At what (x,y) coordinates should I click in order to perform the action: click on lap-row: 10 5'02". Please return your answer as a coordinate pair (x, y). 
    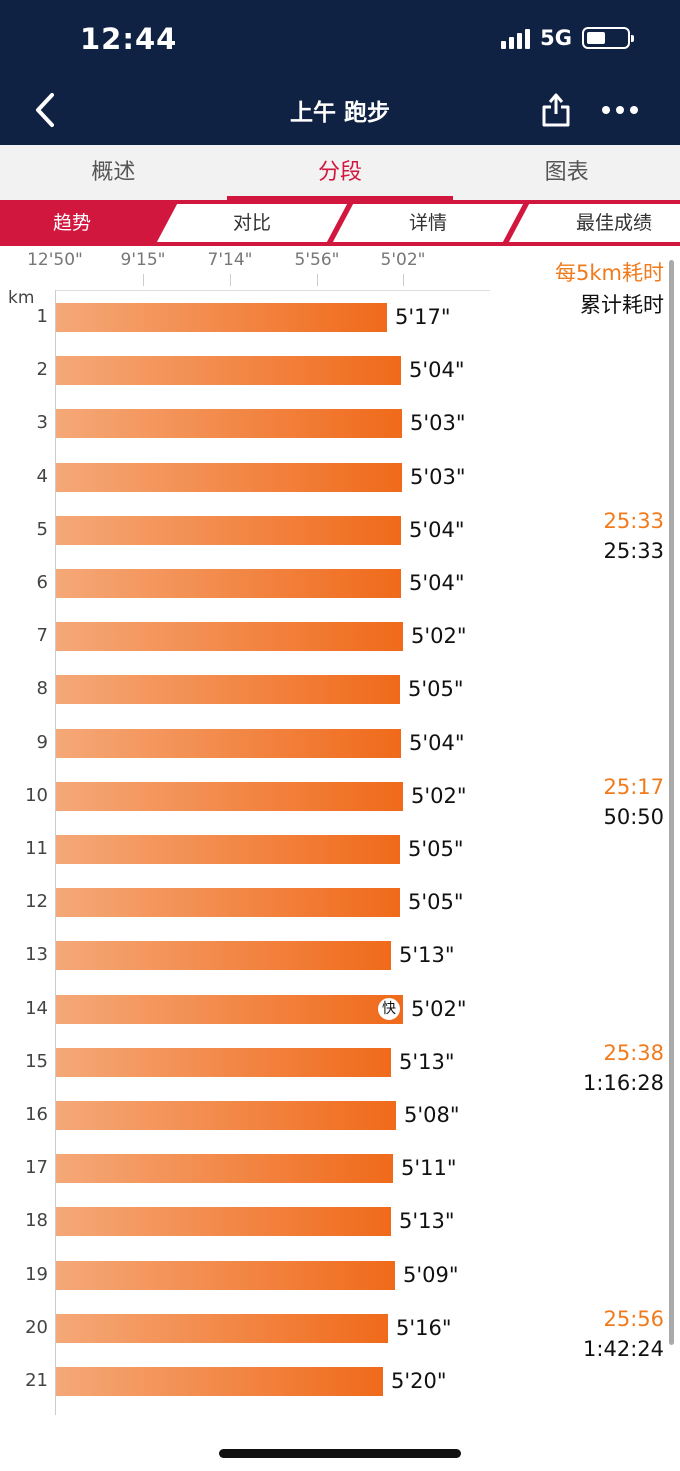
    Looking at the image, I should click on (300, 796).